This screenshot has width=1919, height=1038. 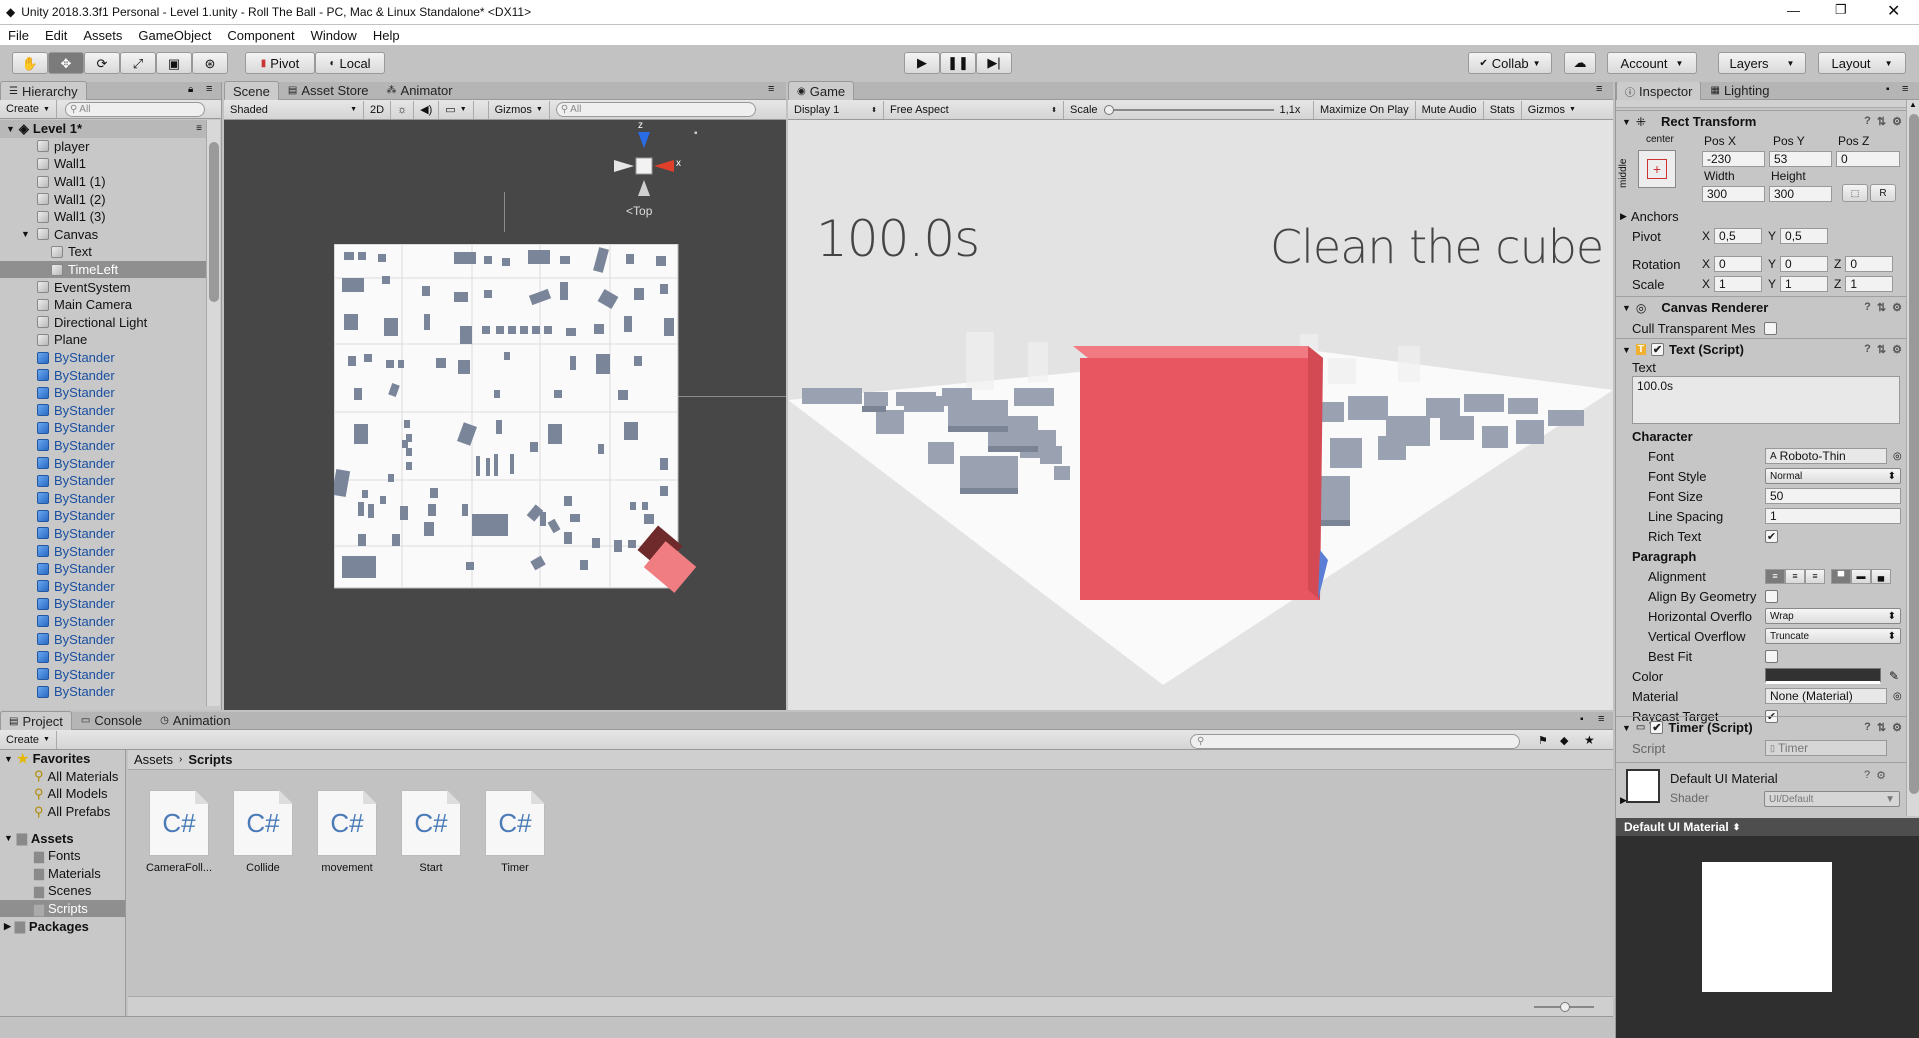 What do you see at coordinates (347, 832) in the screenshot?
I see `script-file-item: C# movement` at bounding box center [347, 832].